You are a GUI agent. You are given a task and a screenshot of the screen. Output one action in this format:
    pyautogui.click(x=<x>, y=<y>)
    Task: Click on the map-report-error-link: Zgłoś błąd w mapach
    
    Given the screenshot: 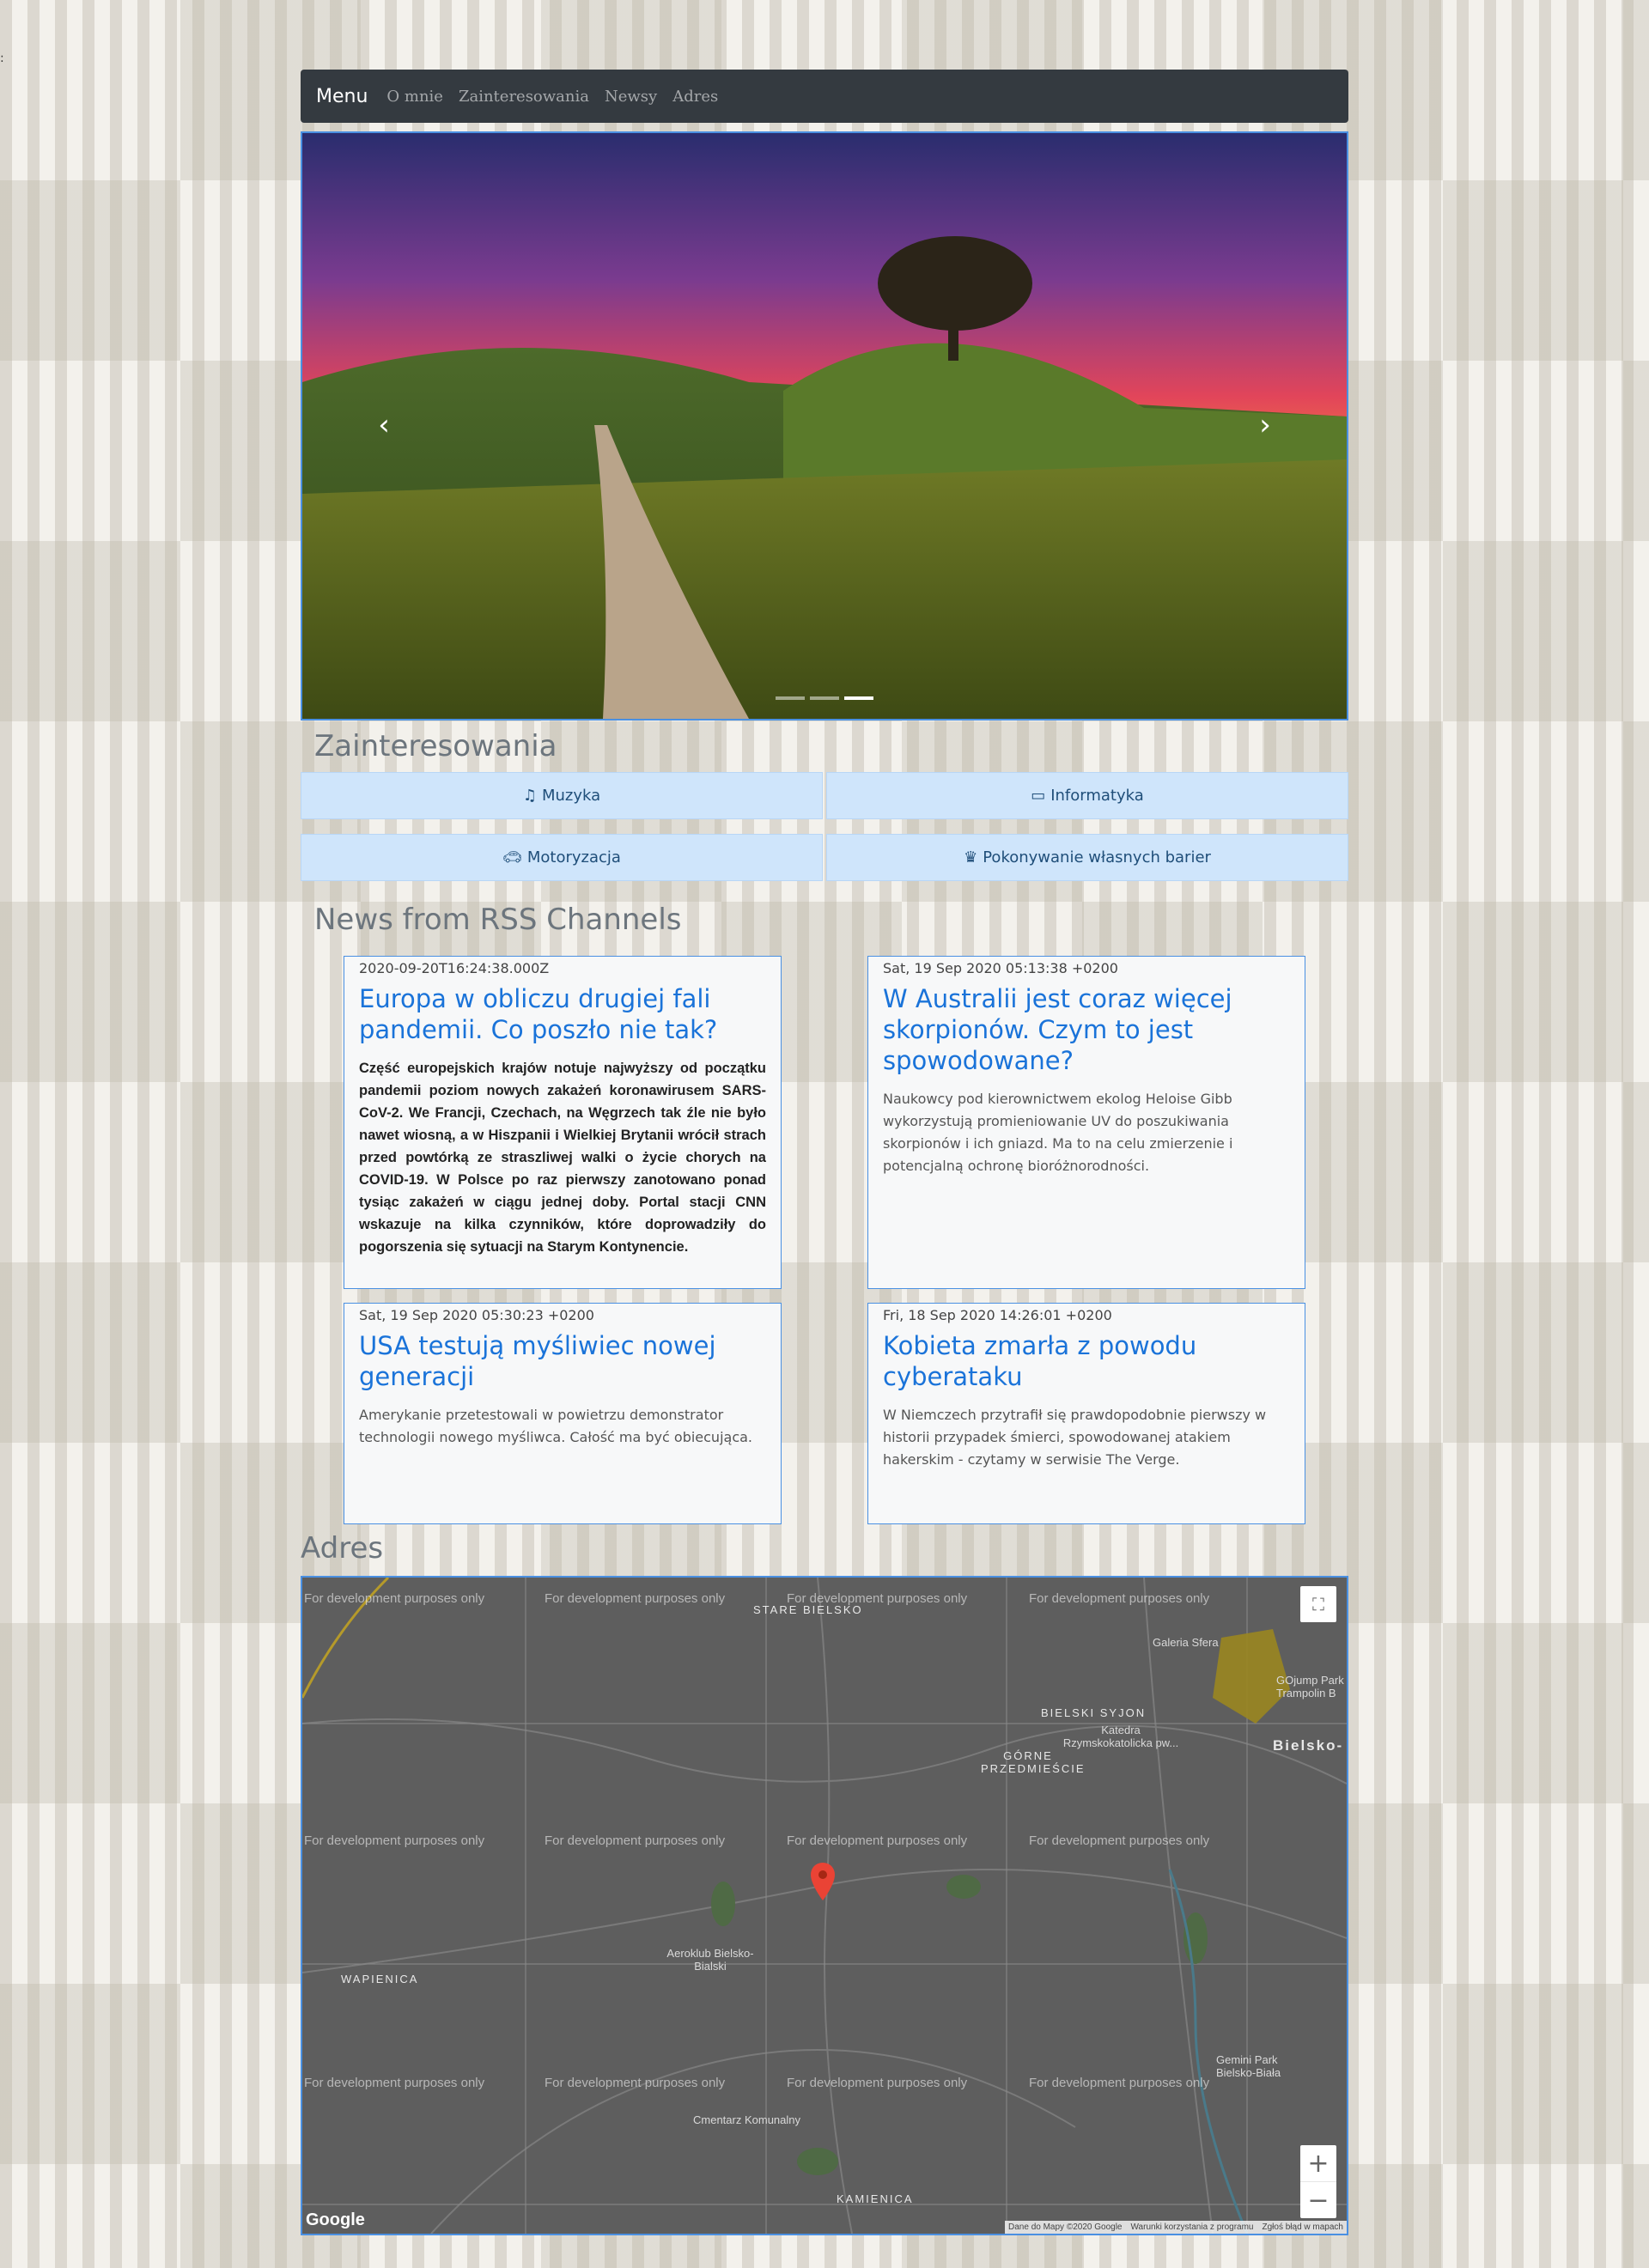 What is the action you would take?
    pyautogui.click(x=1303, y=2227)
    